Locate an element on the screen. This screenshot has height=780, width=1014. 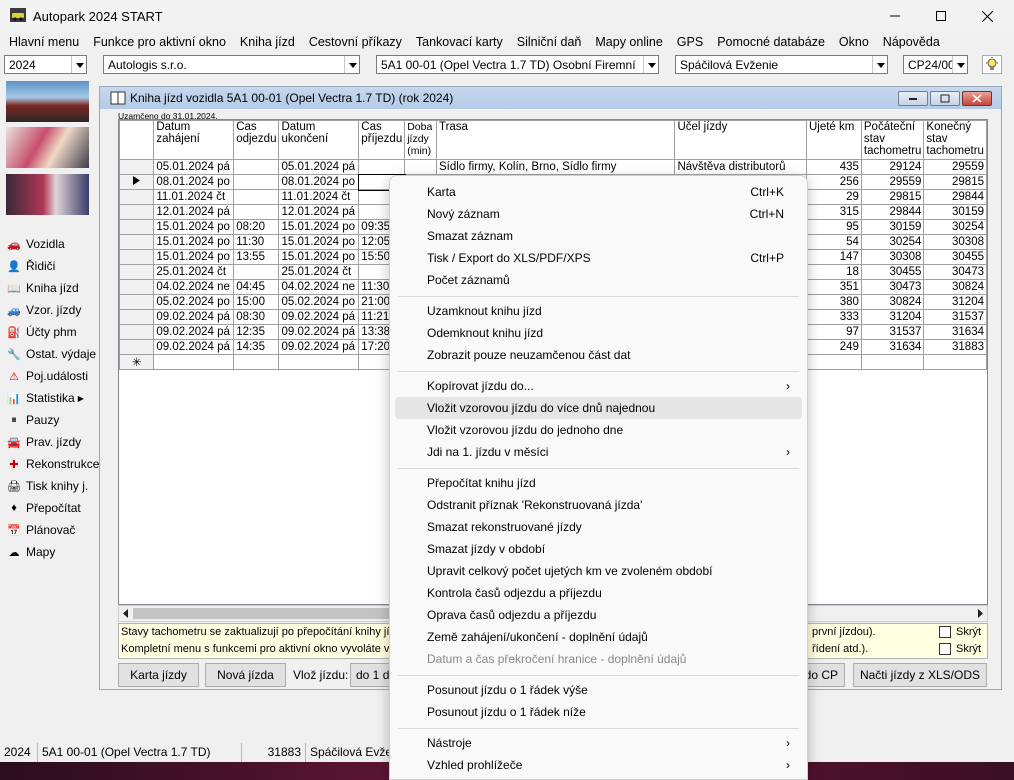
col-ujete-km: Ujeté km is located at coordinates (833, 140).